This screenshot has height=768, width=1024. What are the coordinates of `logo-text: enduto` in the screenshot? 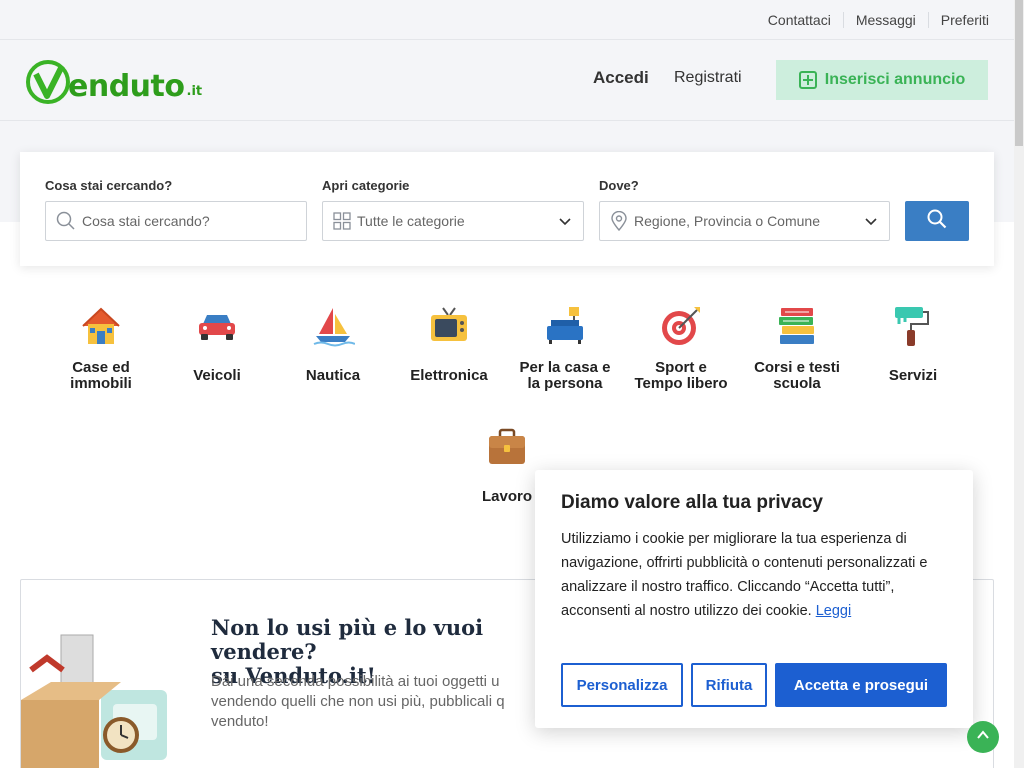 It's located at (126, 86).